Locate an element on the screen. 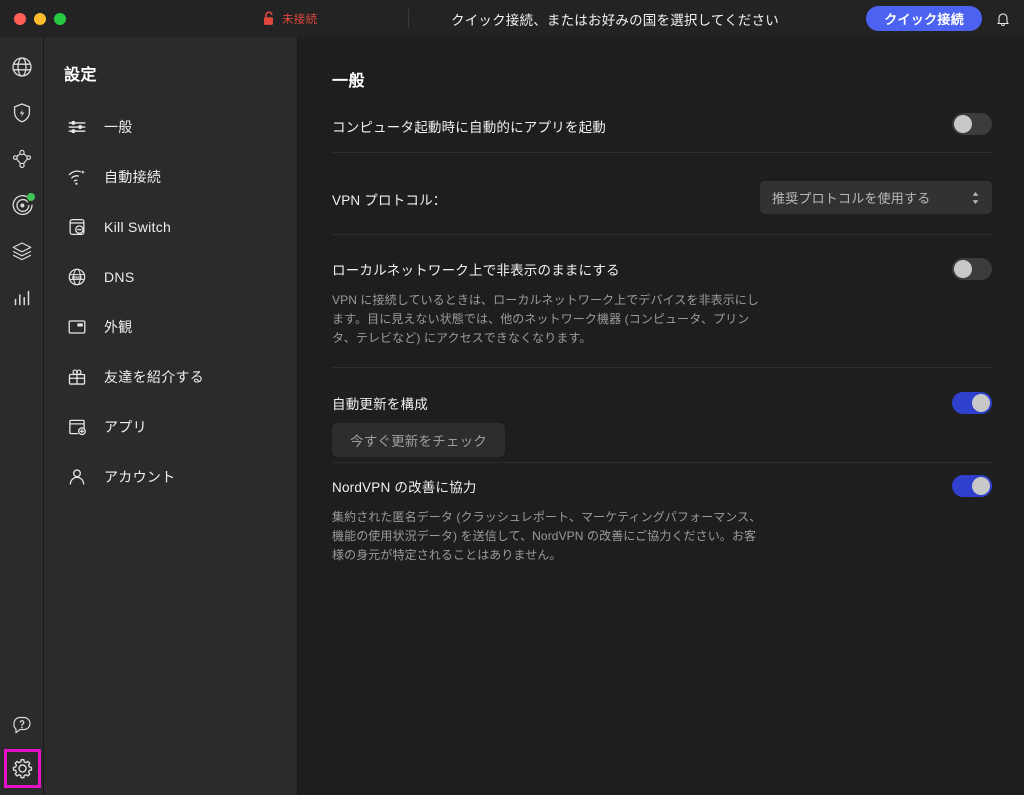 The image size is (1024, 795). sidebar-item-label: アプリ is located at coordinates (125, 427).